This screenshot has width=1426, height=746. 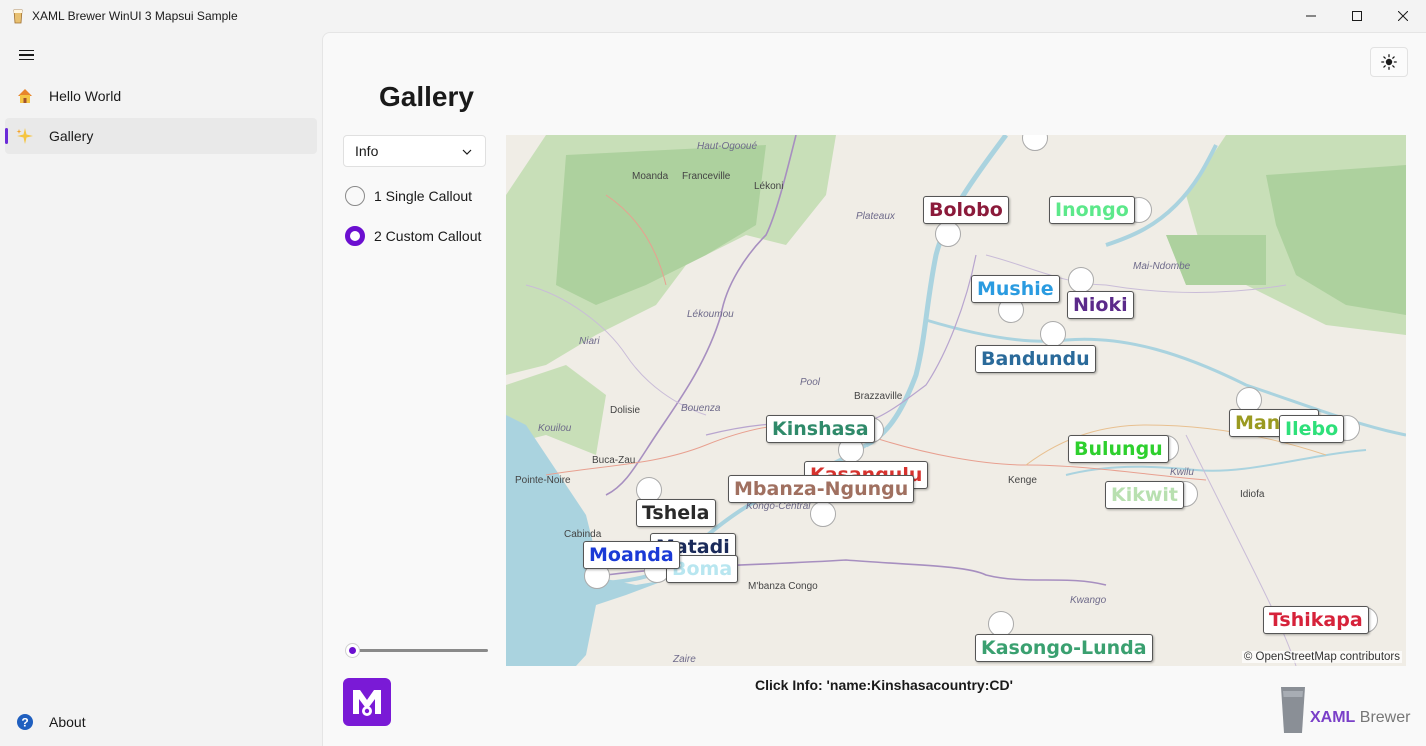 I want to click on callout-label: Mbanza-Ngungu, so click(x=821, y=489).